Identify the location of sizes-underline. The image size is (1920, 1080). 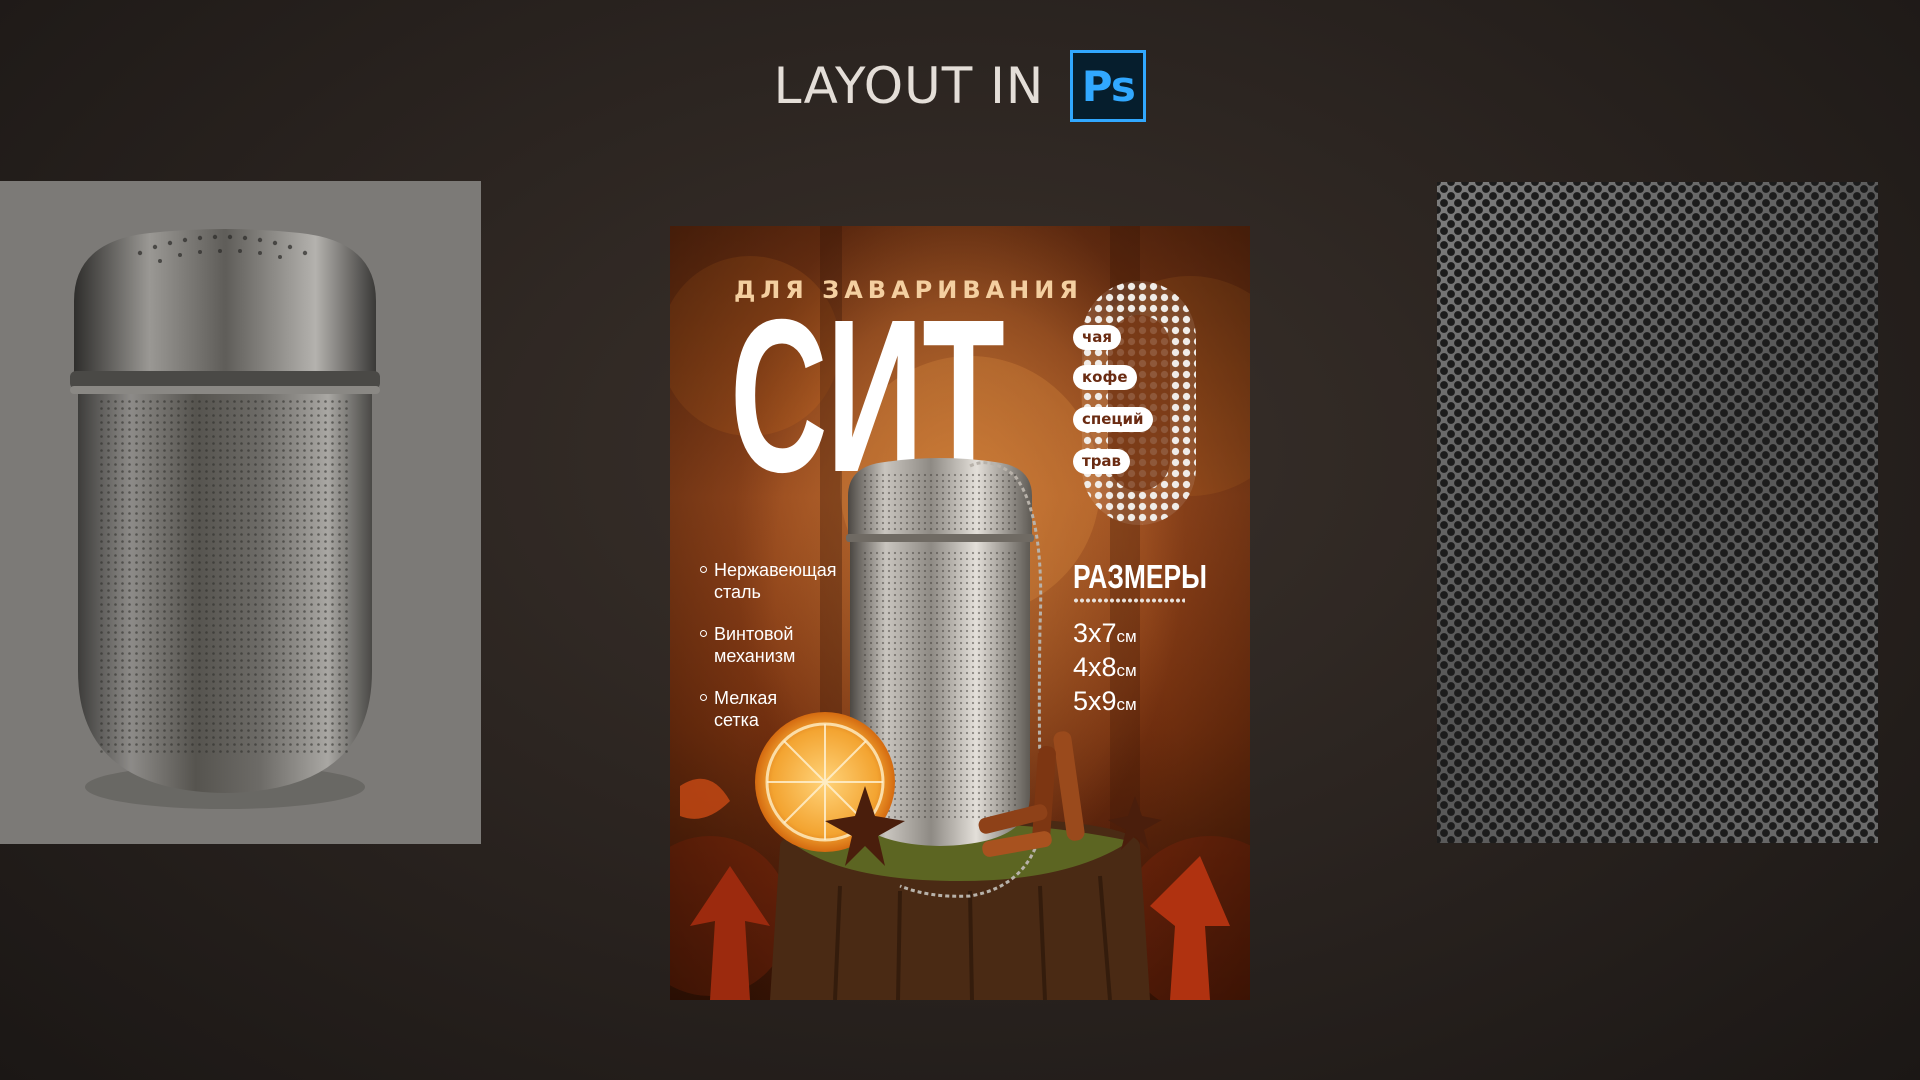
(1129, 600).